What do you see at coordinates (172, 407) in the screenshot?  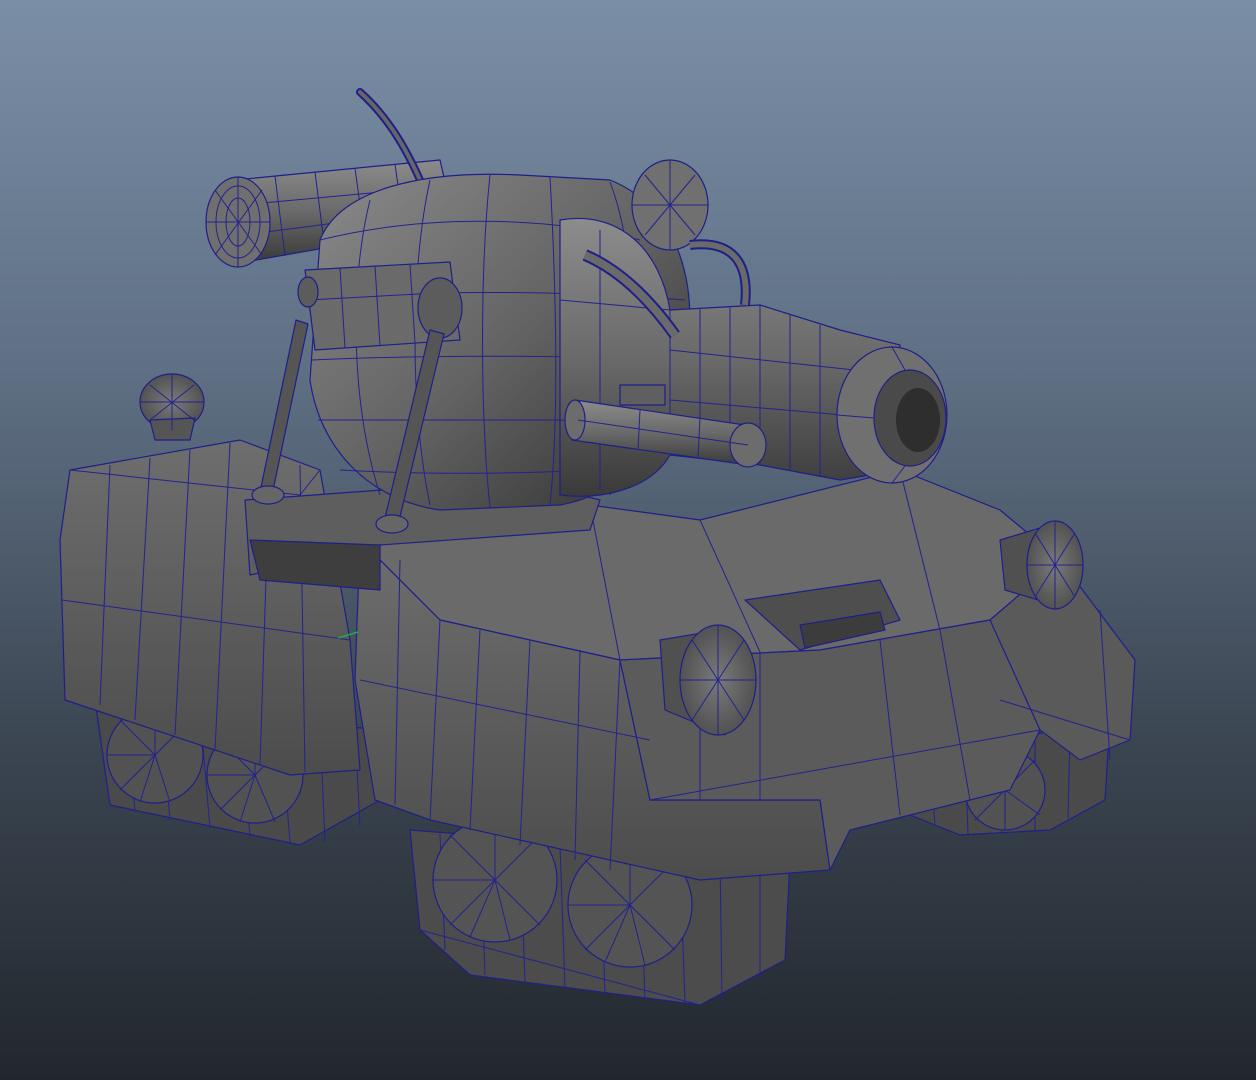 I see `headlight-rear` at bounding box center [172, 407].